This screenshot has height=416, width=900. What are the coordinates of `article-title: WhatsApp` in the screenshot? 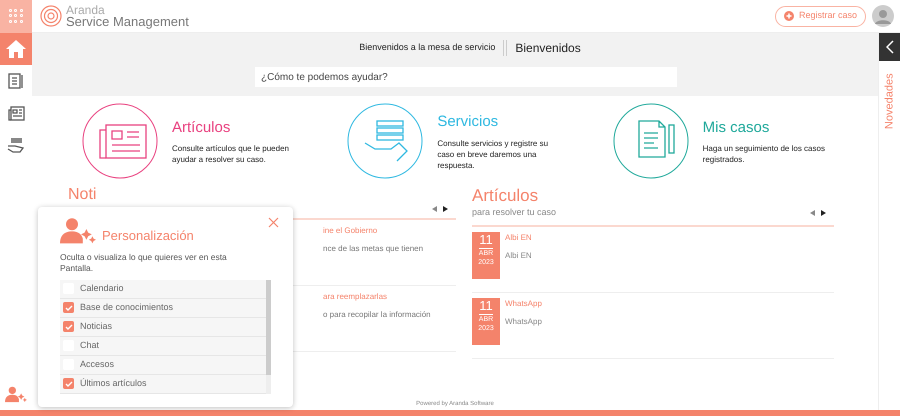 It's located at (523, 304).